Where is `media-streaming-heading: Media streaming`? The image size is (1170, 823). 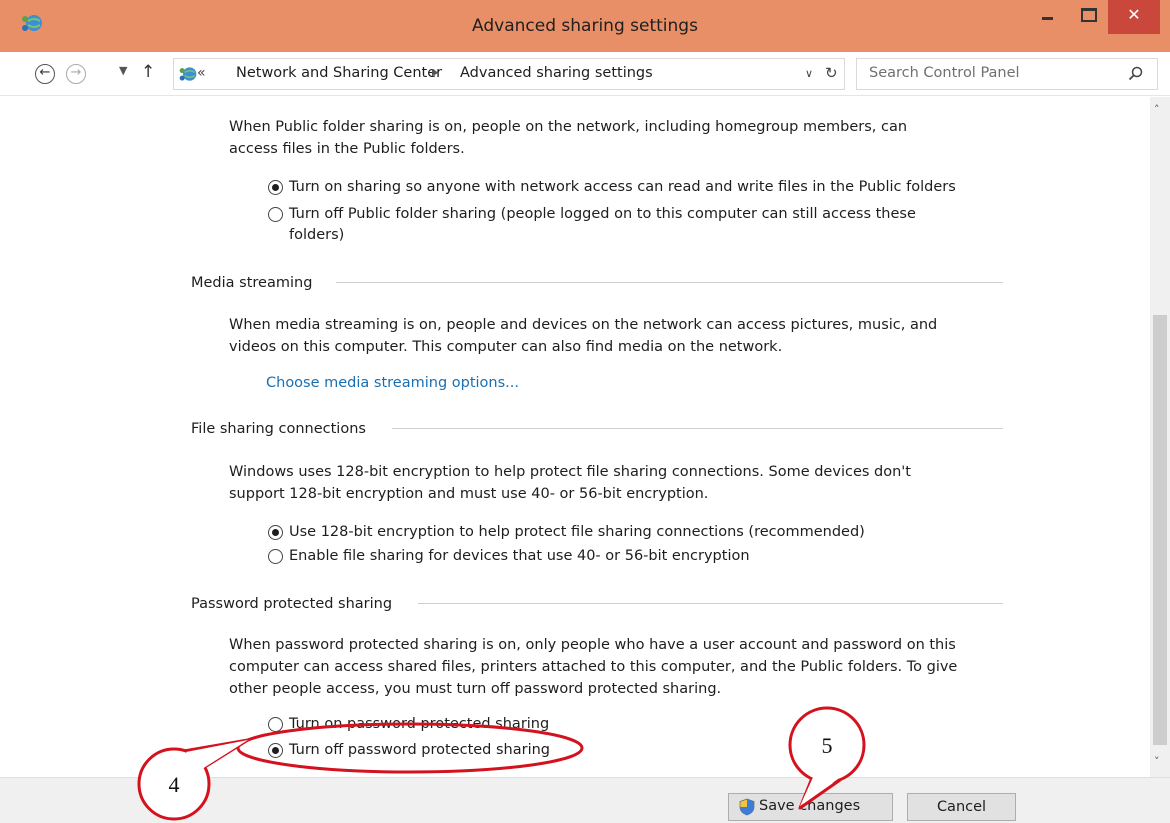 media-streaming-heading: Media streaming is located at coordinates (252, 283).